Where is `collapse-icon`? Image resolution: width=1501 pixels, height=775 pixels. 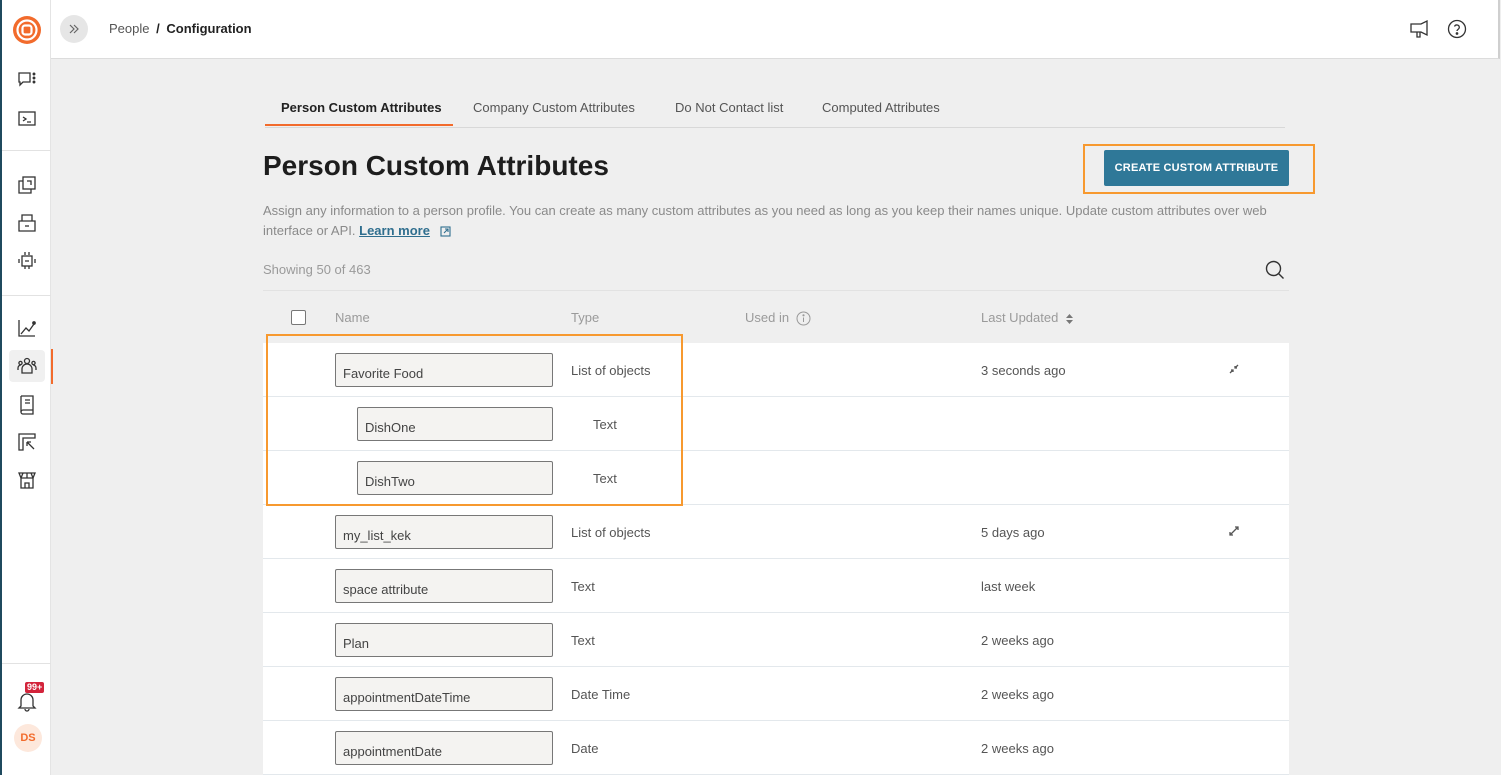 collapse-icon is located at coordinates (1234, 369).